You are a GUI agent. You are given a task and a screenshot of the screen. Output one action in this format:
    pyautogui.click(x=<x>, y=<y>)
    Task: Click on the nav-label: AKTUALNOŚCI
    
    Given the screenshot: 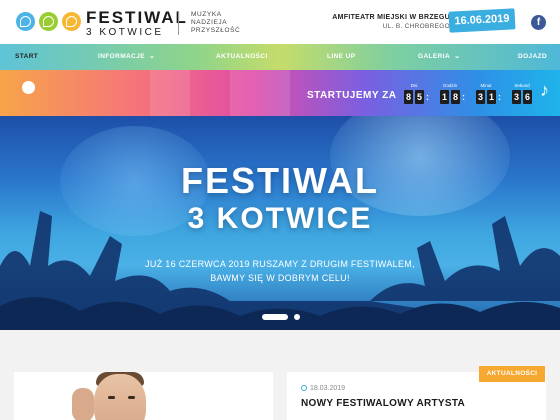 What is the action you would take?
    pyautogui.click(x=242, y=56)
    